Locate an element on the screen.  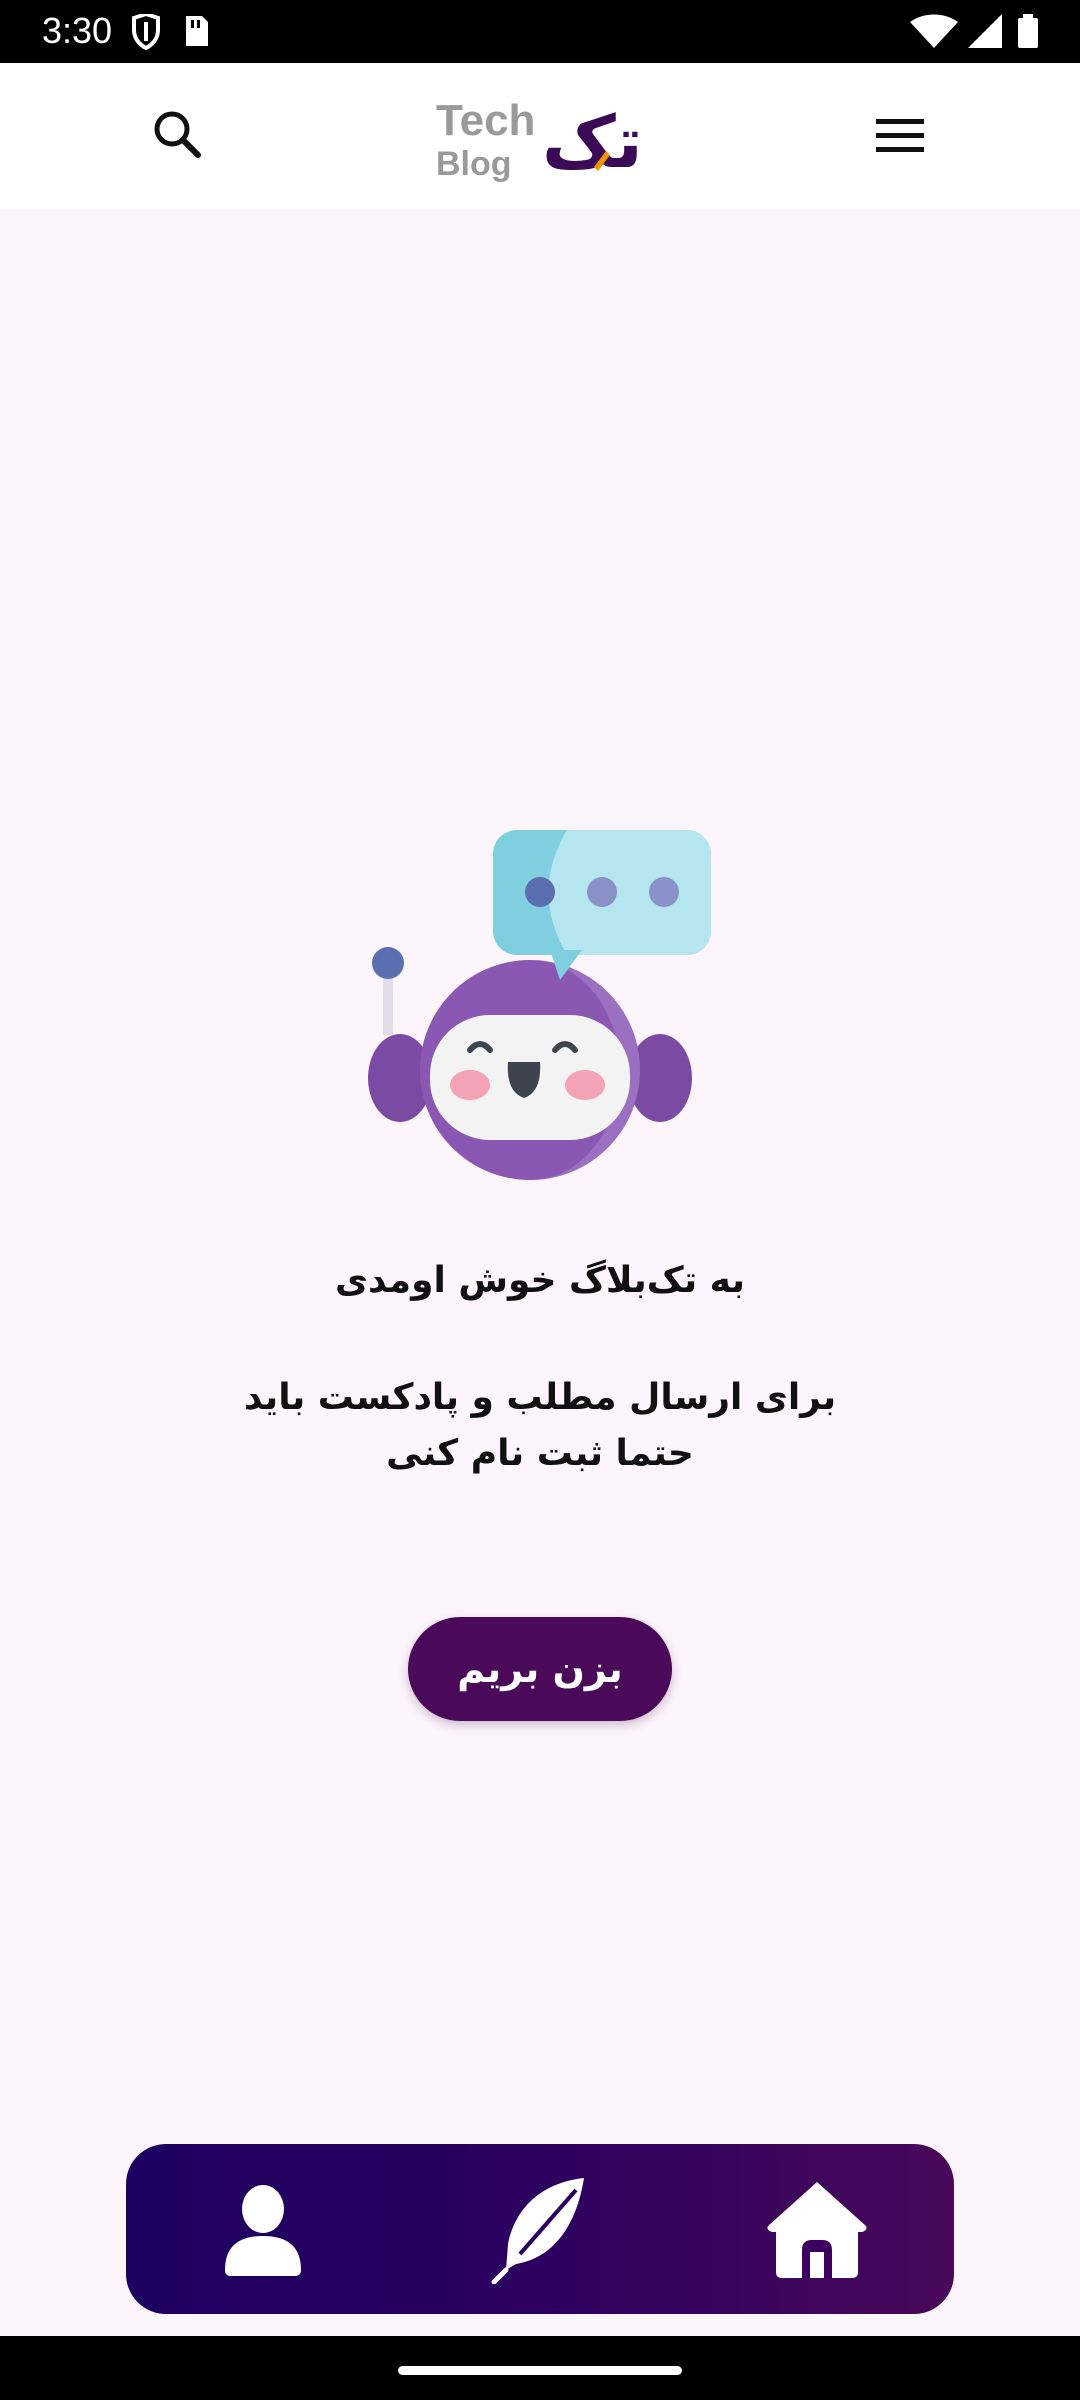
svg-text: تک is located at coordinates (592, 142).